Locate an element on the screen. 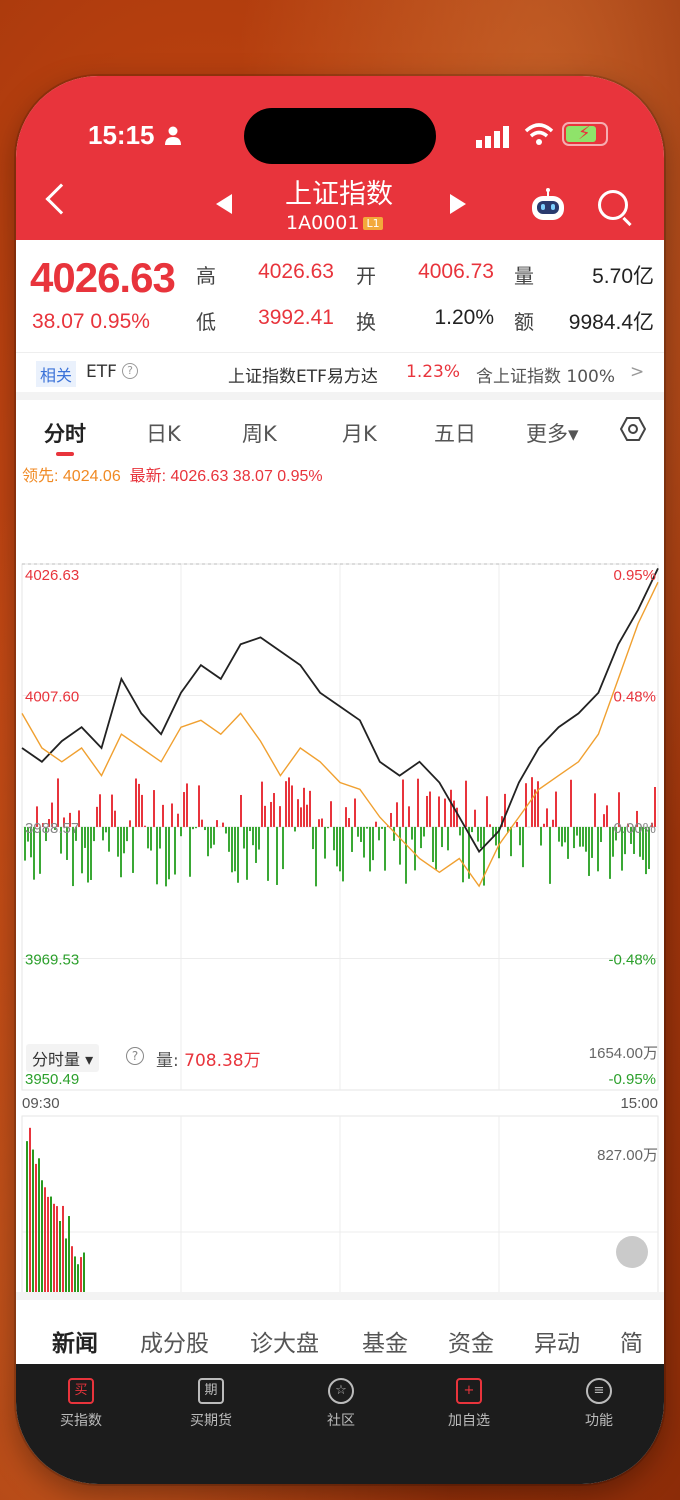 Image resolution: width=680 pixels, height=1500 pixels. nav-community: ☆ 社区 is located at coordinates (341, 1404).